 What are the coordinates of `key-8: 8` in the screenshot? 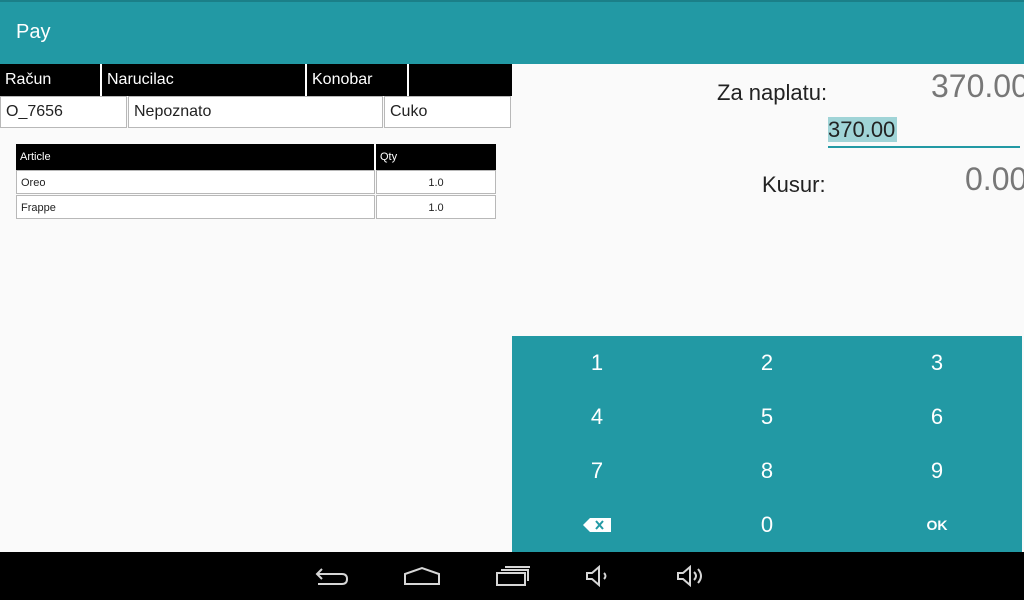 It's located at (767, 471).